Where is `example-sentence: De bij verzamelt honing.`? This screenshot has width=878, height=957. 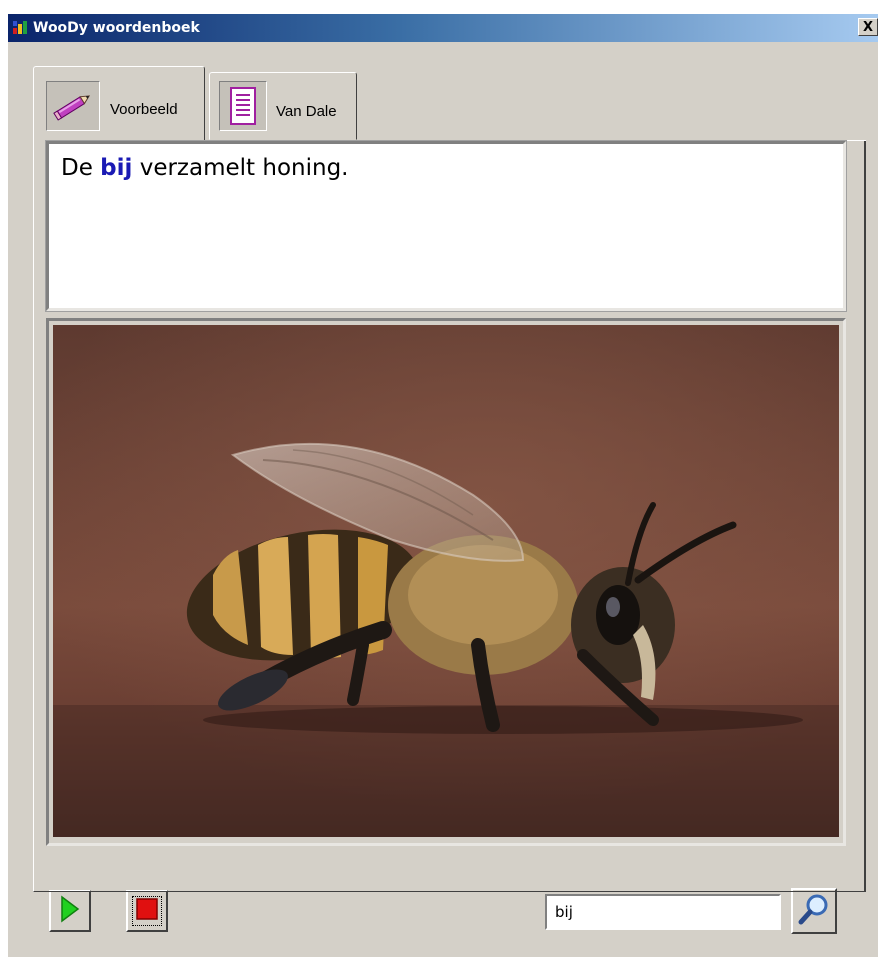 example-sentence: De bij verzamelt honing. is located at coordinates (204, 168).